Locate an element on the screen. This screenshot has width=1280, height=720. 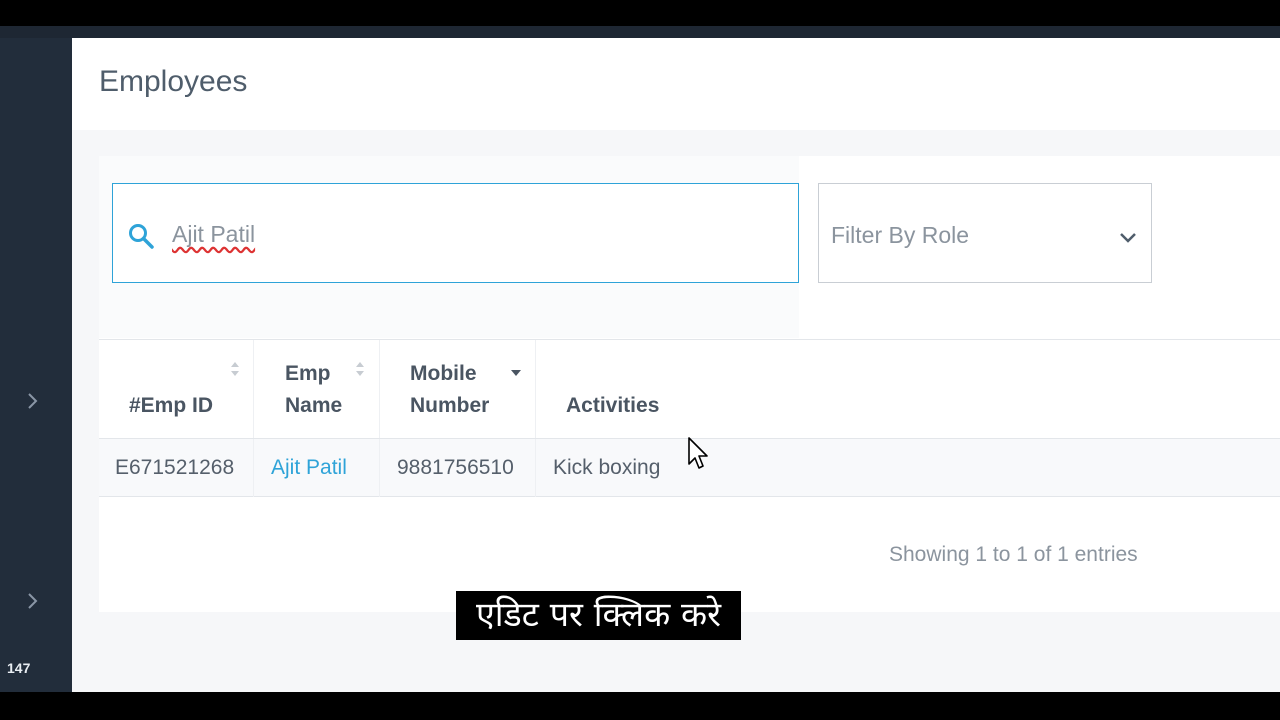
video-subtitle-caption: एडिट पर क्लिक करे is located at coordinates (598, 615).